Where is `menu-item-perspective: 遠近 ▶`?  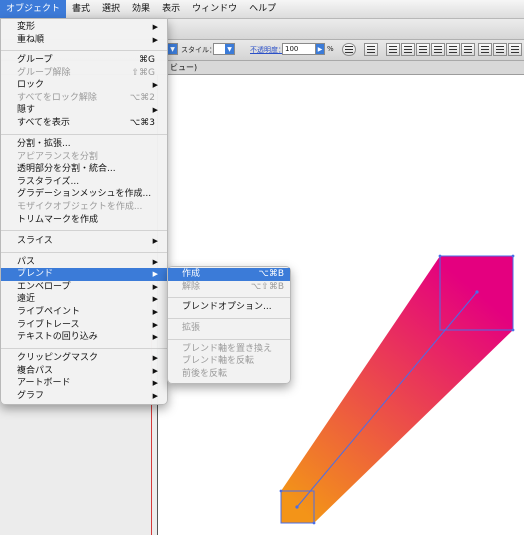 menu-item-perspective: 遠近 ▶ is located at coordinates (84, 299).